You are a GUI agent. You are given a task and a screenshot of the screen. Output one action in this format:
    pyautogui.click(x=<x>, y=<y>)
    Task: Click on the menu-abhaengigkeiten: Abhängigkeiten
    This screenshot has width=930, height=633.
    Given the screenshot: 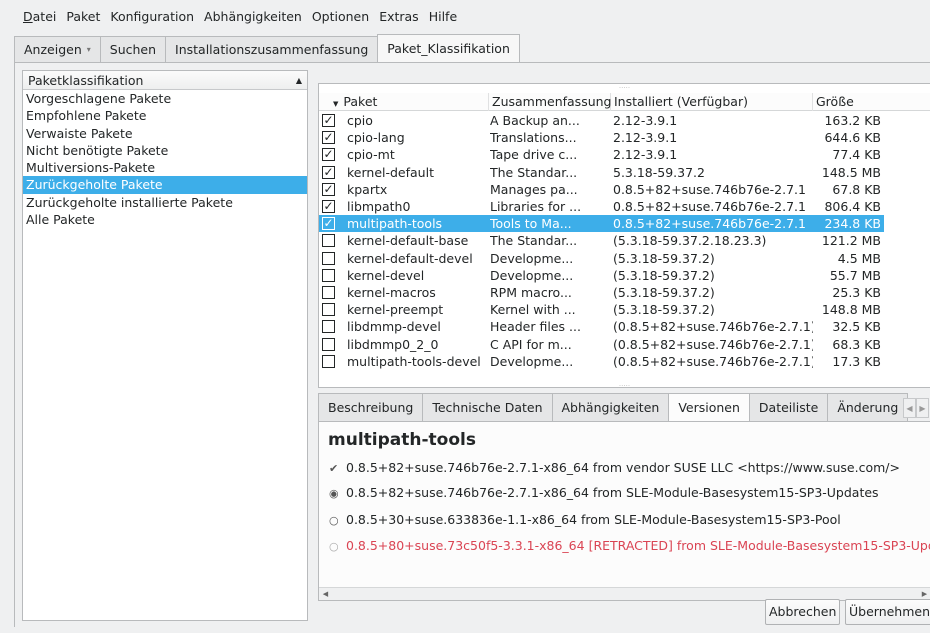 What is the action you would take?
    pyautogui.click(x=253, y=16)
    